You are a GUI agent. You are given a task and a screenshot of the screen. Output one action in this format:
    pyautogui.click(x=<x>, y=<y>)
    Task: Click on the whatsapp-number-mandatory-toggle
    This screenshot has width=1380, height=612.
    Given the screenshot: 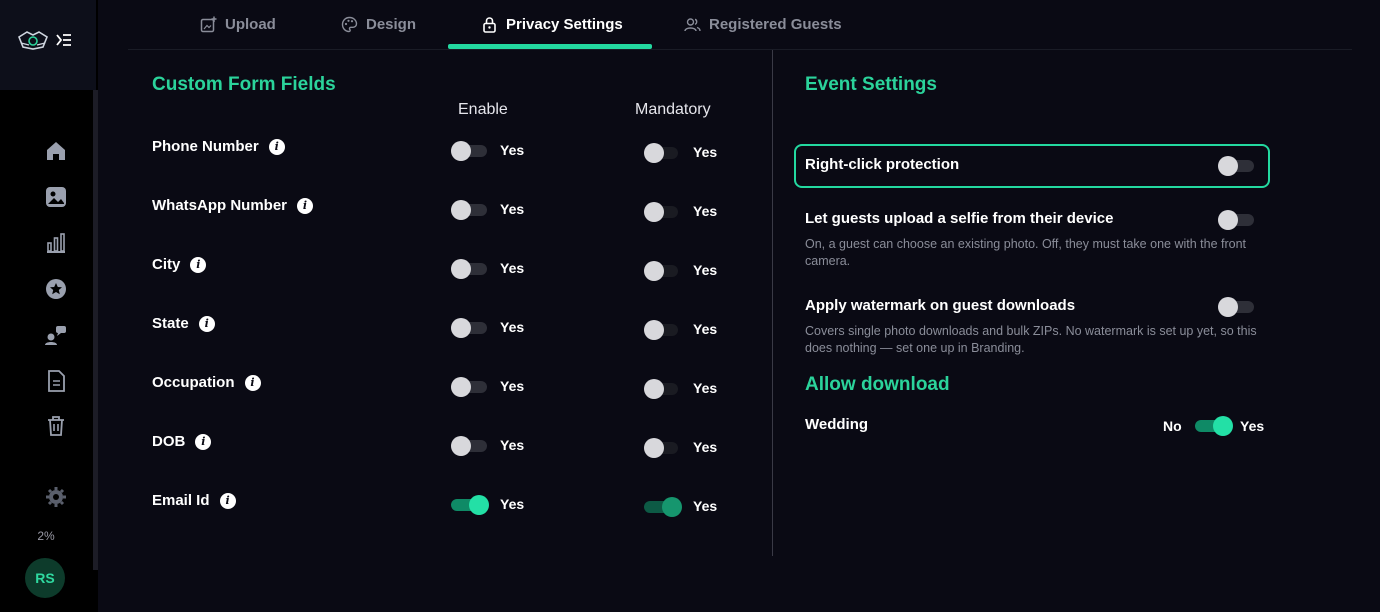 What is the action you would take?
    pyautogui.click(x=662, y=212)
    